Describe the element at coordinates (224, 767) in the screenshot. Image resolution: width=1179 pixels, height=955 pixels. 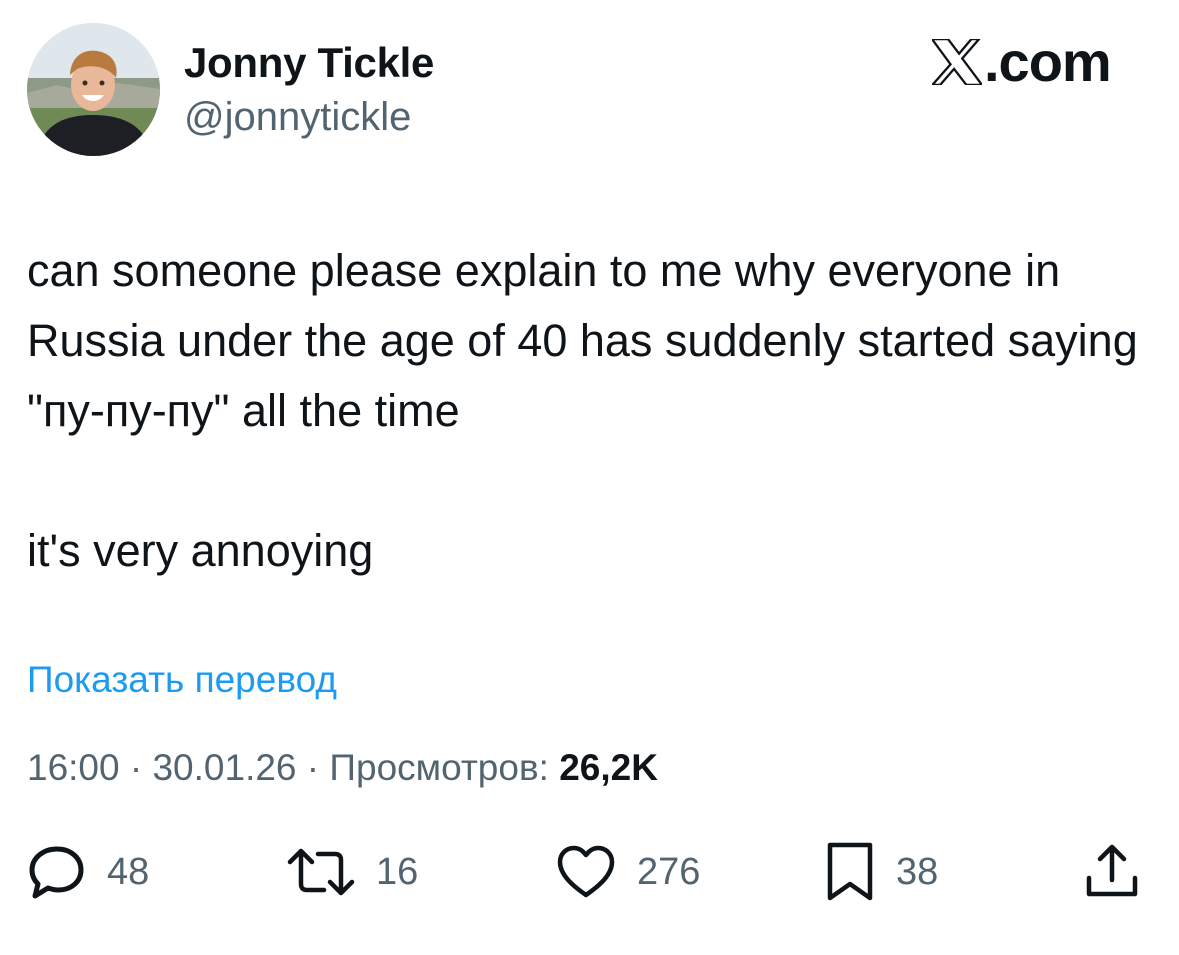
I see `tweet-date: 30.01.26` at that location.